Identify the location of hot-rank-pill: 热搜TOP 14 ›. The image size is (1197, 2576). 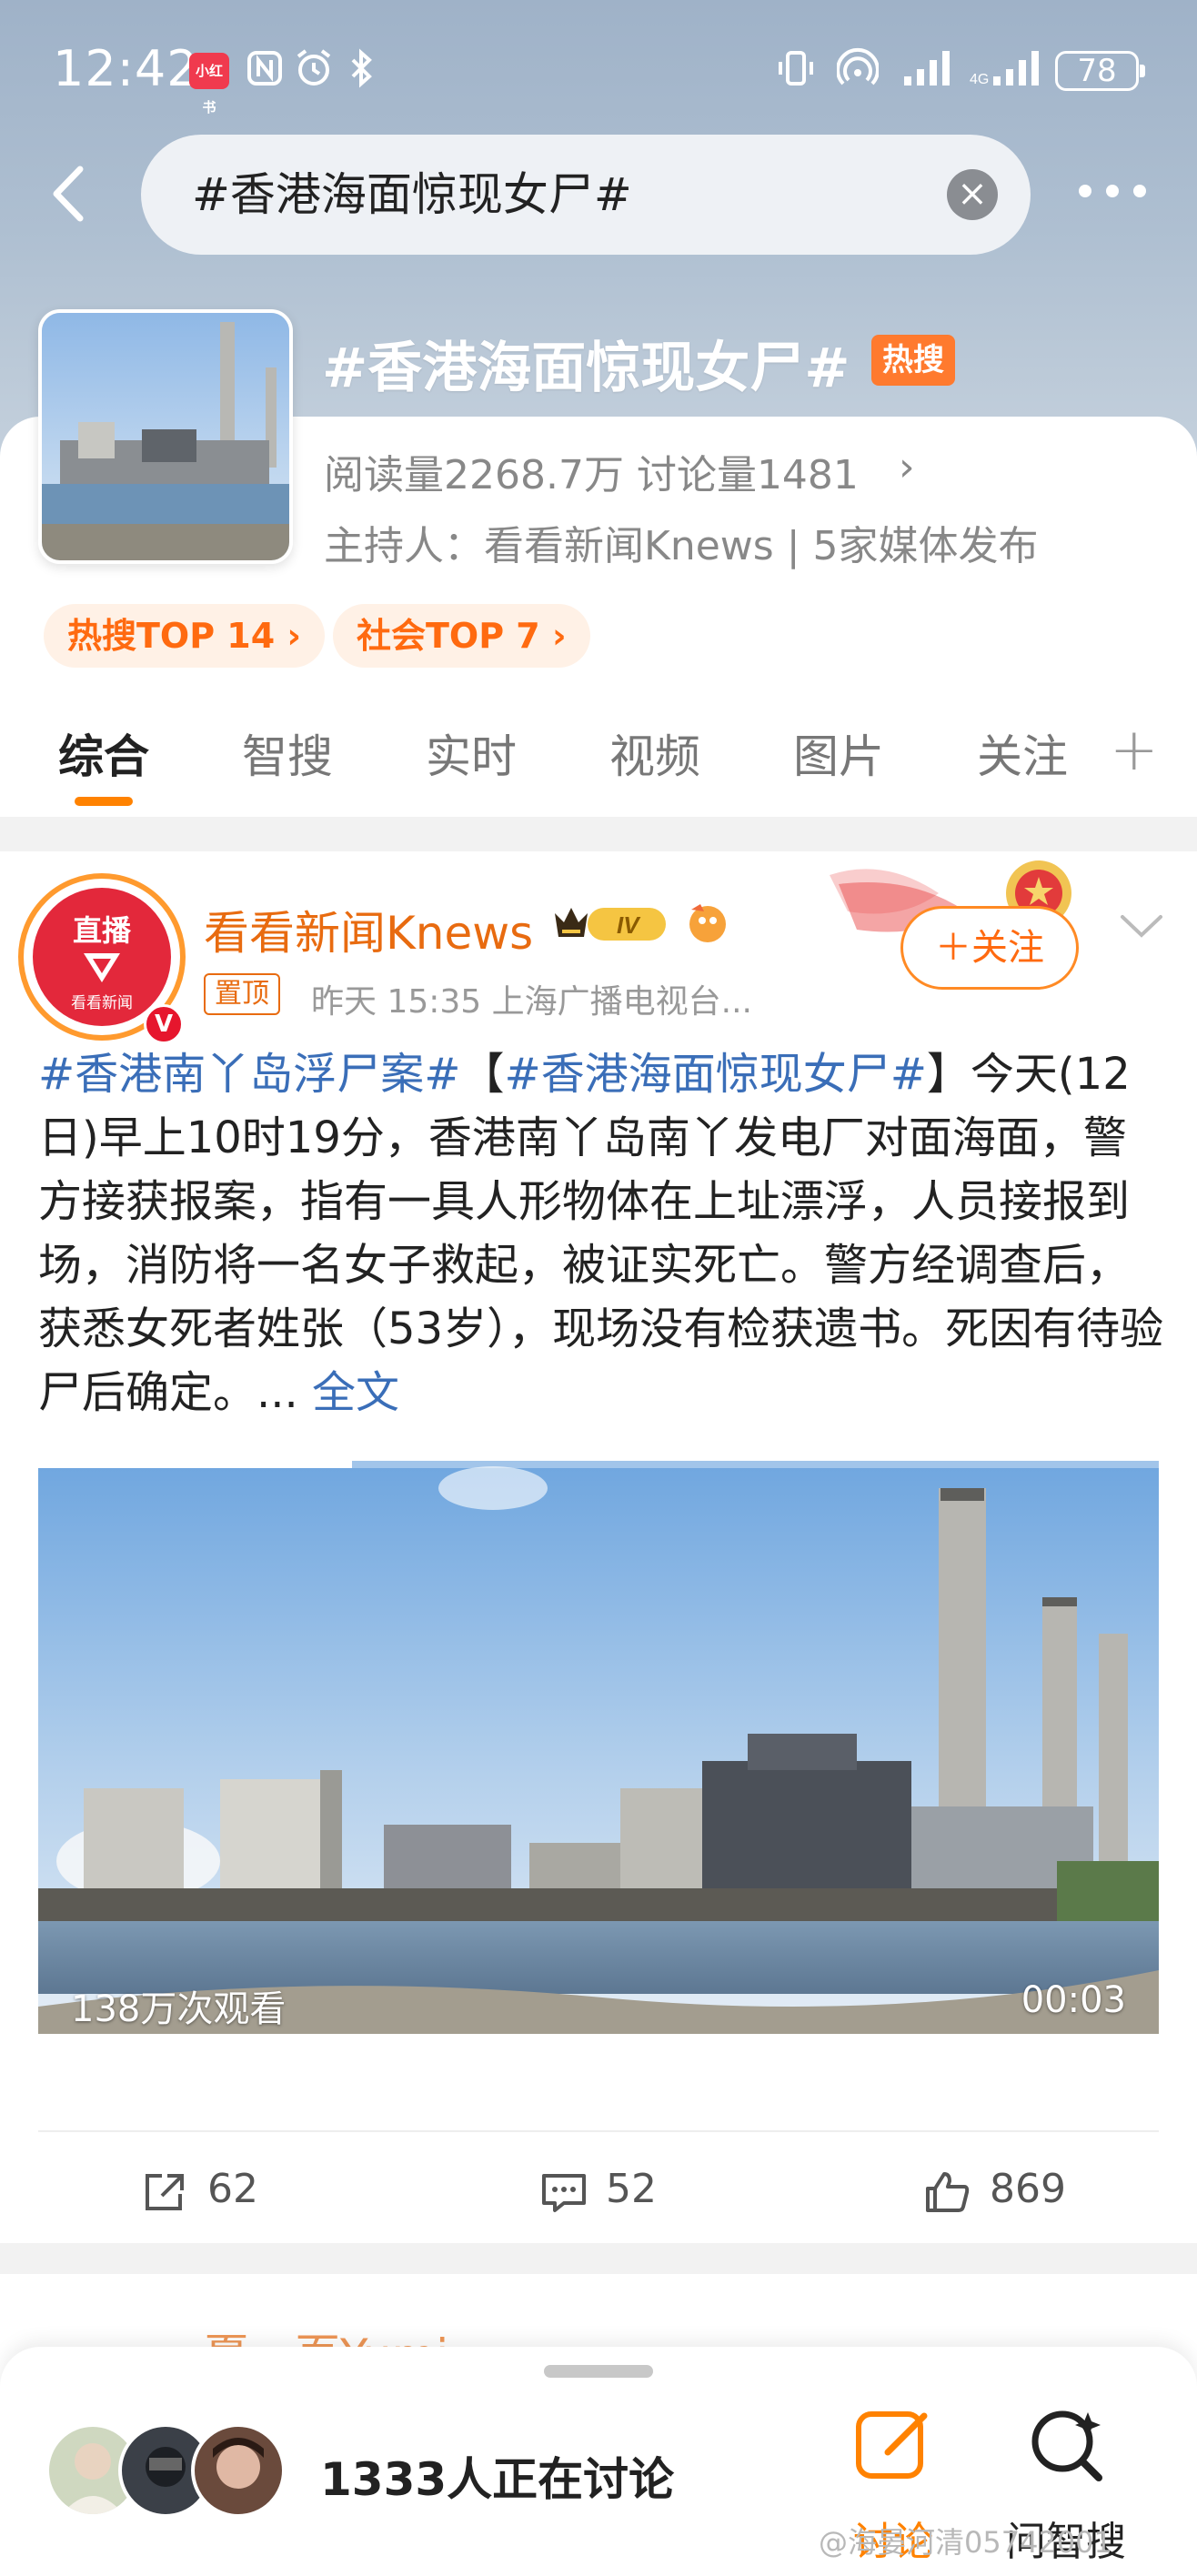
(185, 636).